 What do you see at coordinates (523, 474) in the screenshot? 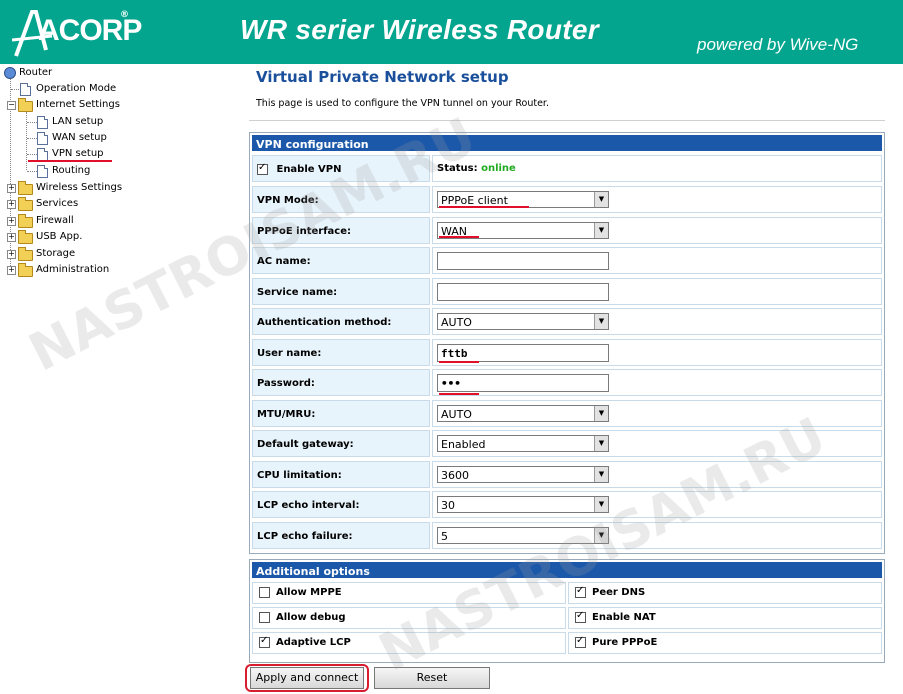
I see `vpn-row-select: 3600 ▼` at bounding box center [523, 474].